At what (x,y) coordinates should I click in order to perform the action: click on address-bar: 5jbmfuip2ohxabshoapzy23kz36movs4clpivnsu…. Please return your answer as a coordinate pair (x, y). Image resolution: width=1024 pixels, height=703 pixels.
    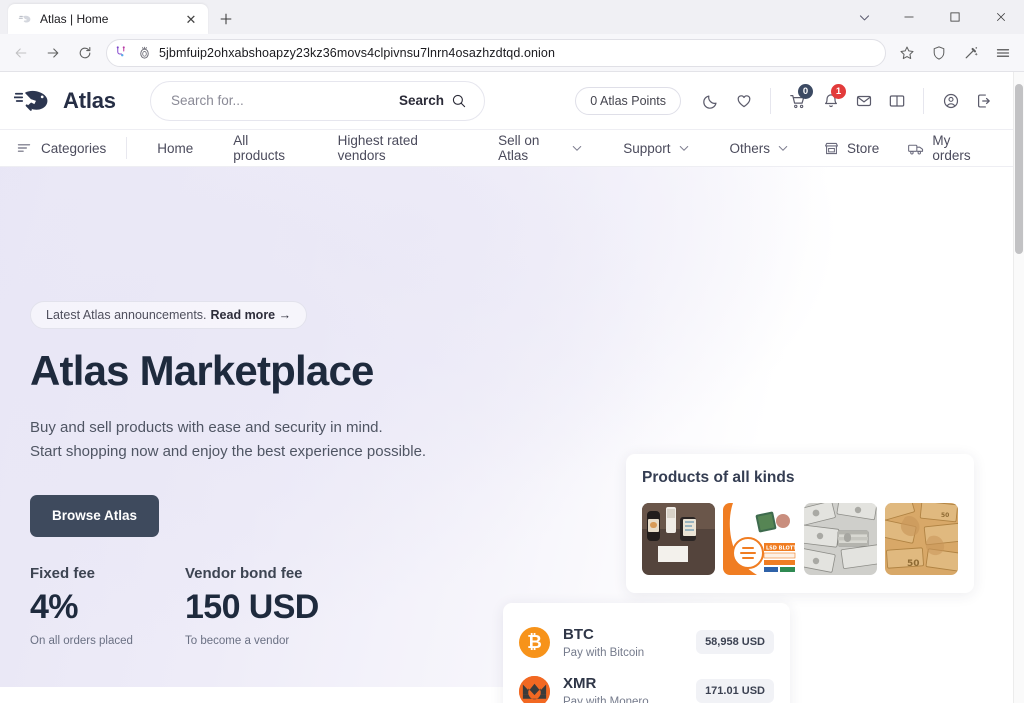
    Looking at the image, I should click on (496, 52).